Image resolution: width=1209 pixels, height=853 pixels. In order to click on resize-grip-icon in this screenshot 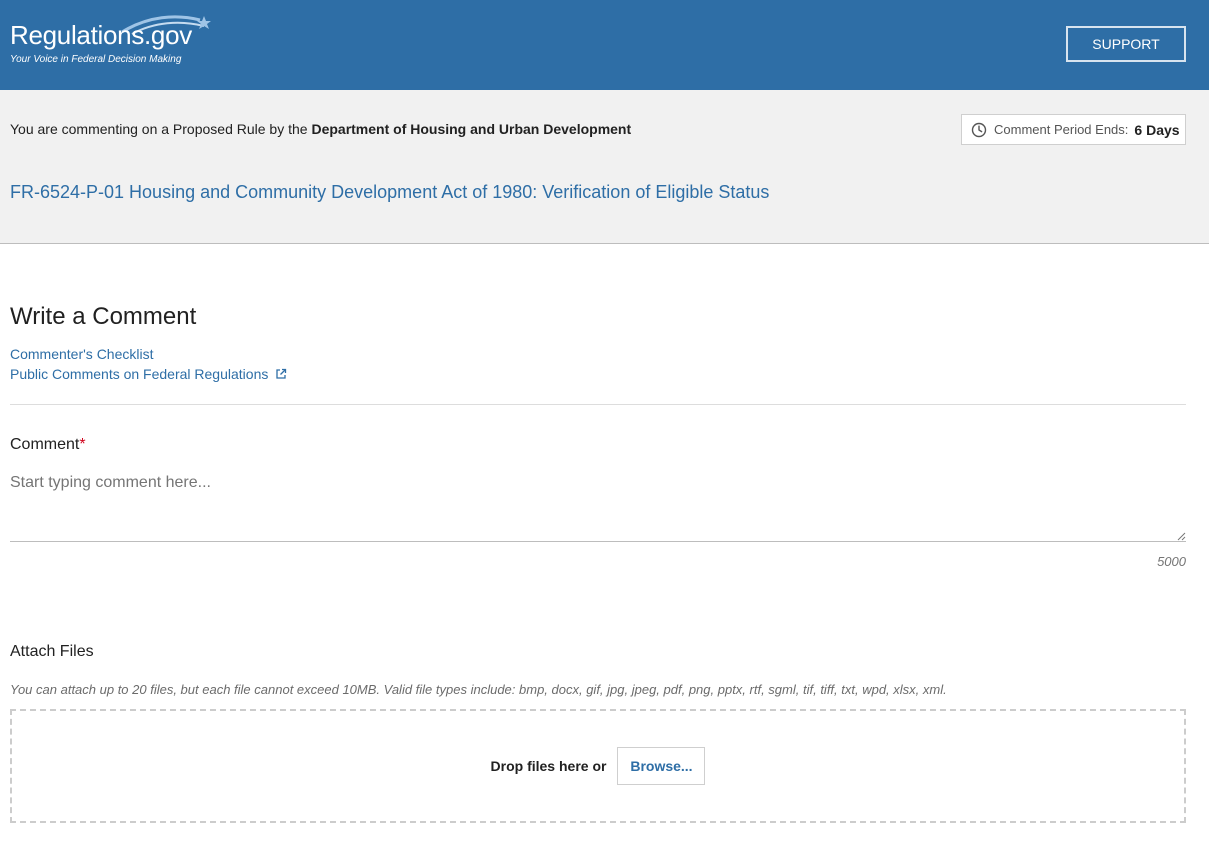, I will do `click(1181, 536)`.